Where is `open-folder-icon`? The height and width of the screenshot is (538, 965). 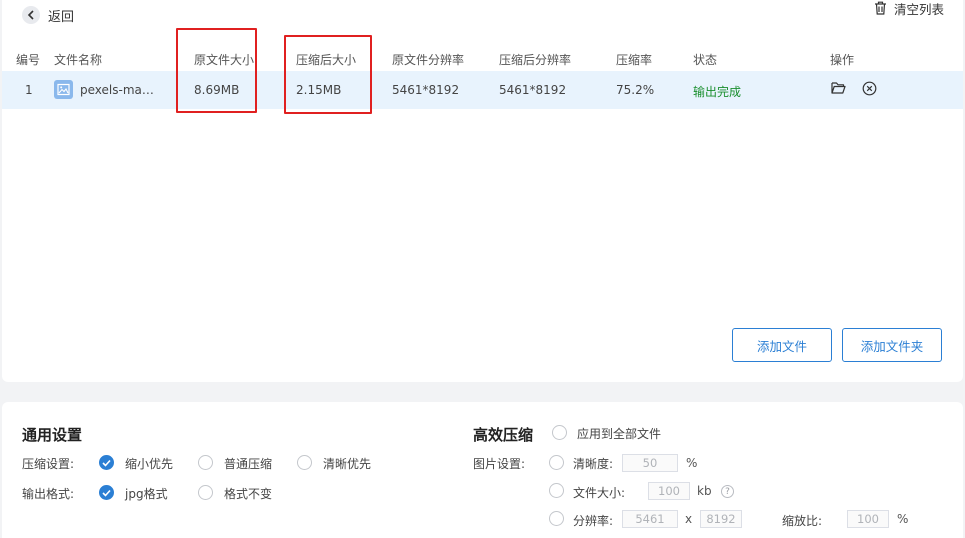
open-folder-icon is located at coordinates (838, 89).